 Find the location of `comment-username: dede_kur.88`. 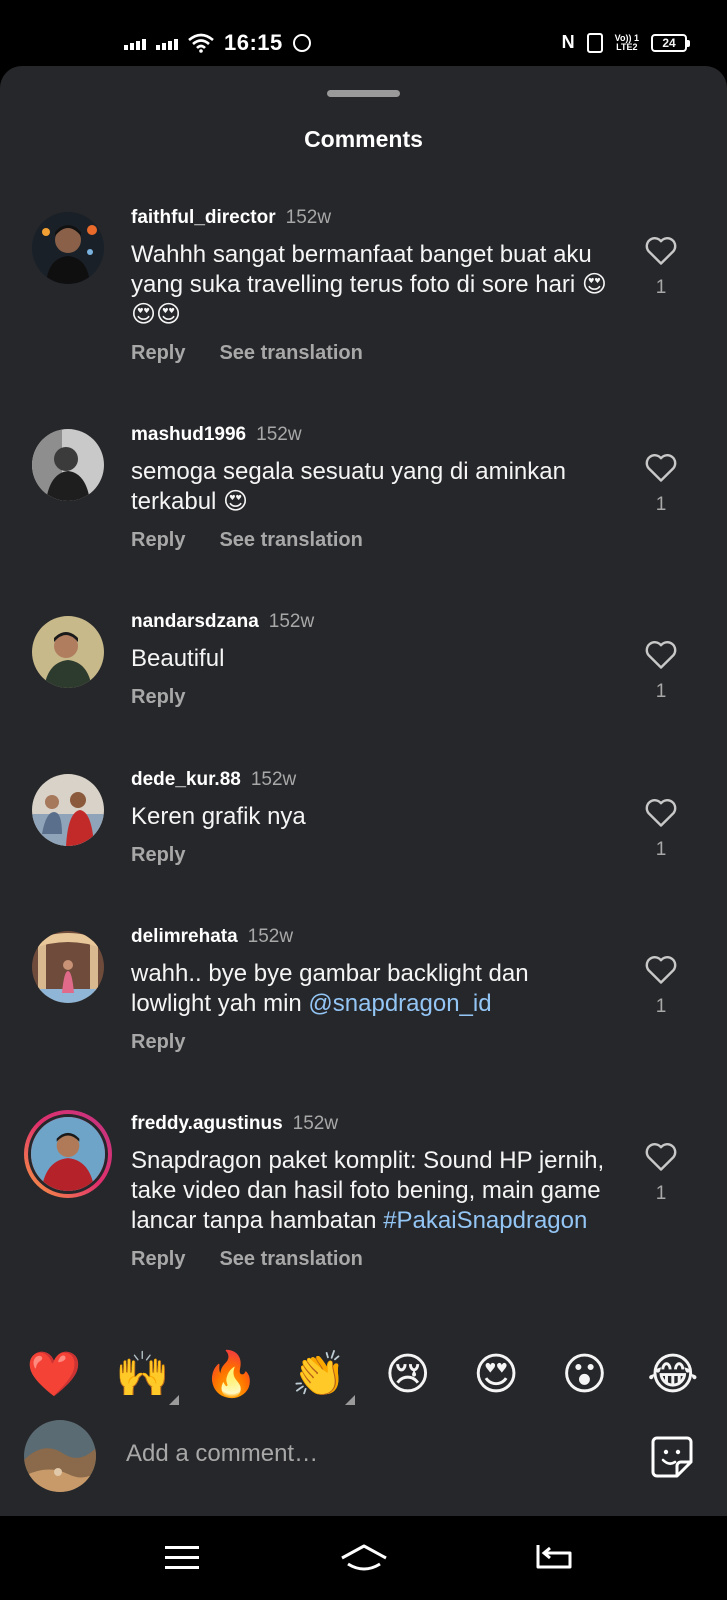

comment-username: dede_kur.88 is located at coordinates (186, 779).